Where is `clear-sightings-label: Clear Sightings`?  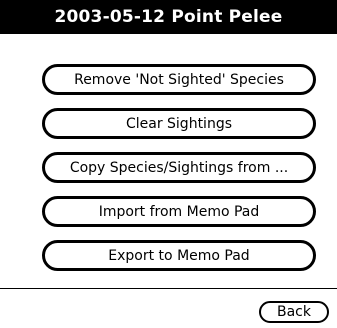 clear-sightings-label: Clear Sightings is located at coordinates (179, 123).